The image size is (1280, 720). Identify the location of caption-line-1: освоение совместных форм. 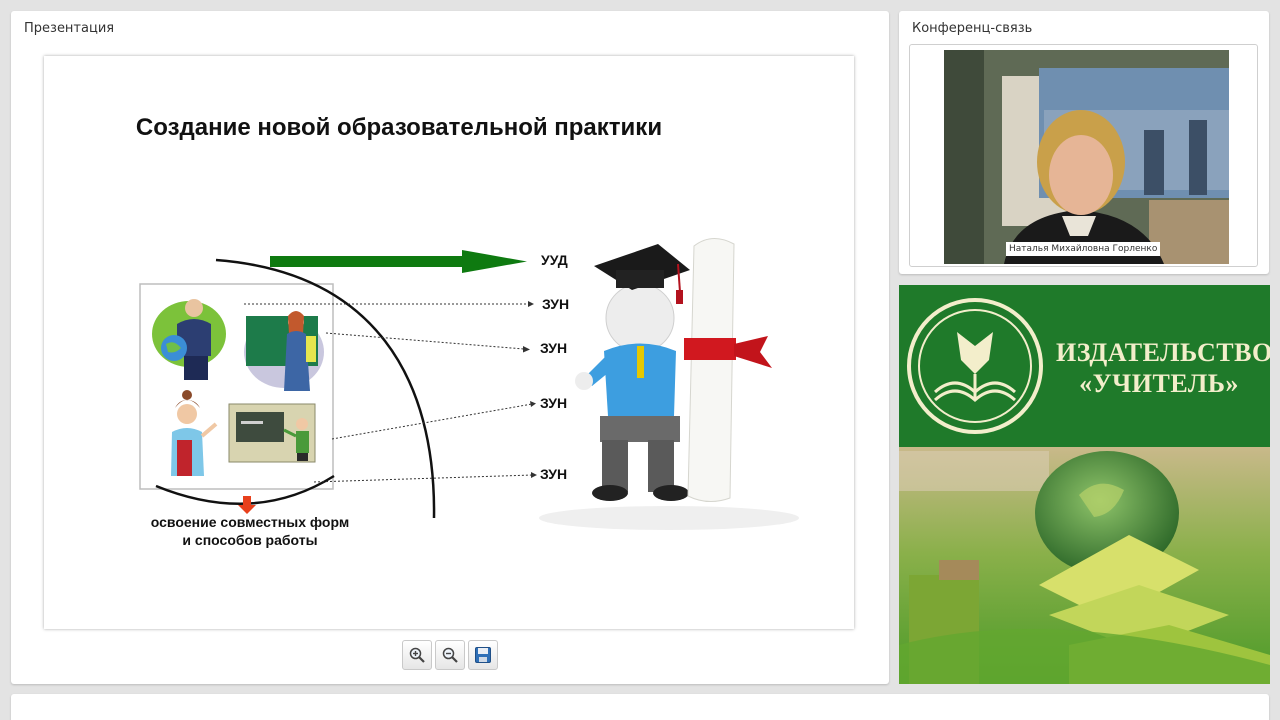
(250, 522).